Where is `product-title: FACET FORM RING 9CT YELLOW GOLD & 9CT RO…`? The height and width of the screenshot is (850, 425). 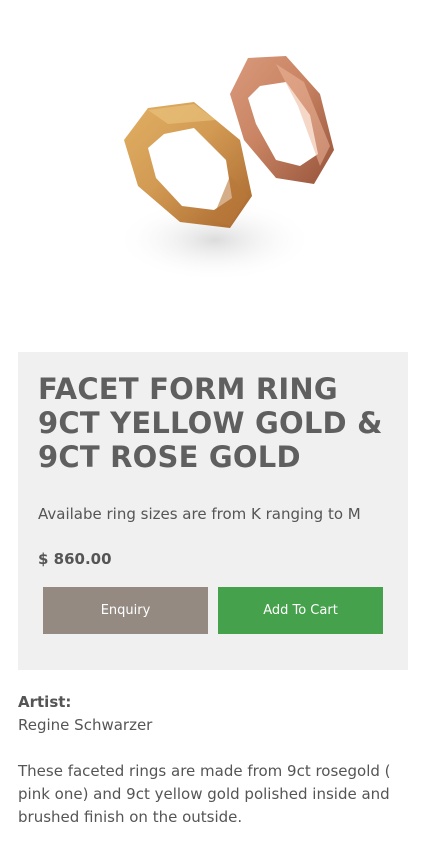
product-title: FACET FORM RING 9CT YELLOW GOLD & 9CT RO… is located at coordinates (210, 423).